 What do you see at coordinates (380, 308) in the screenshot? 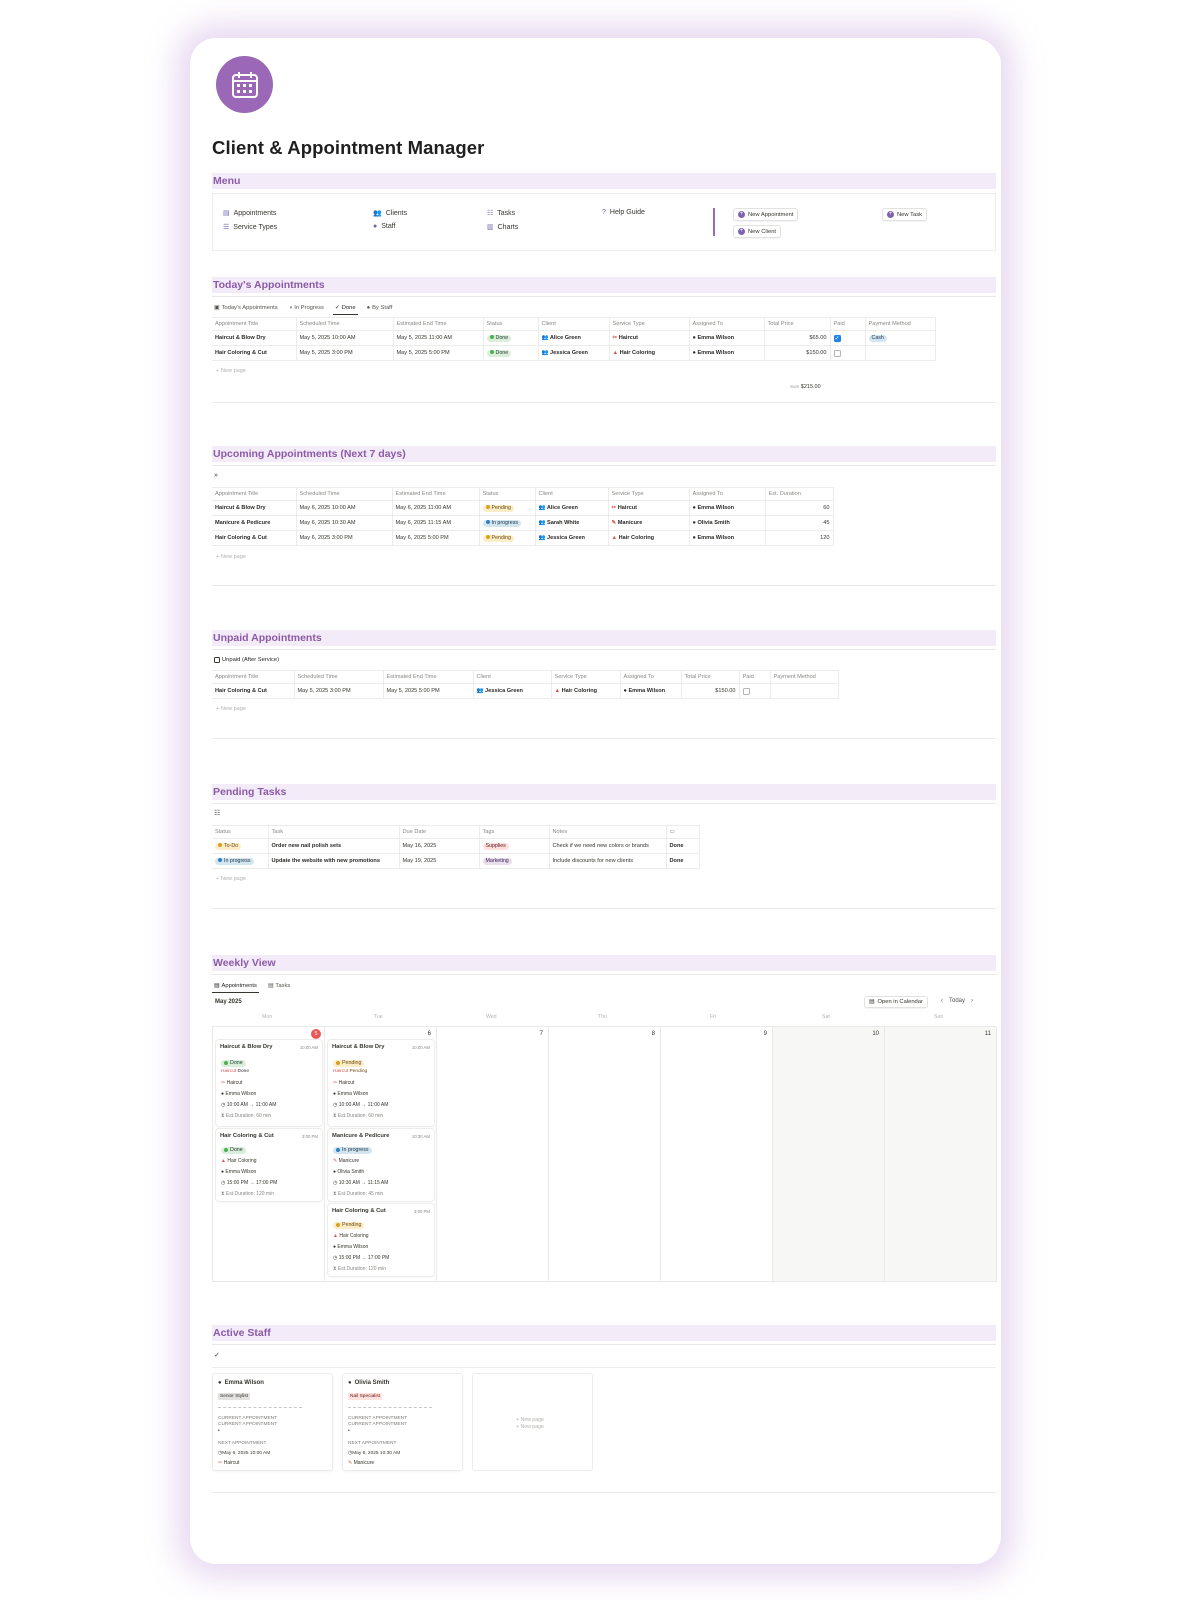
I see `tab-by-staff: ● By Staff` at bounding box center [380, 308].